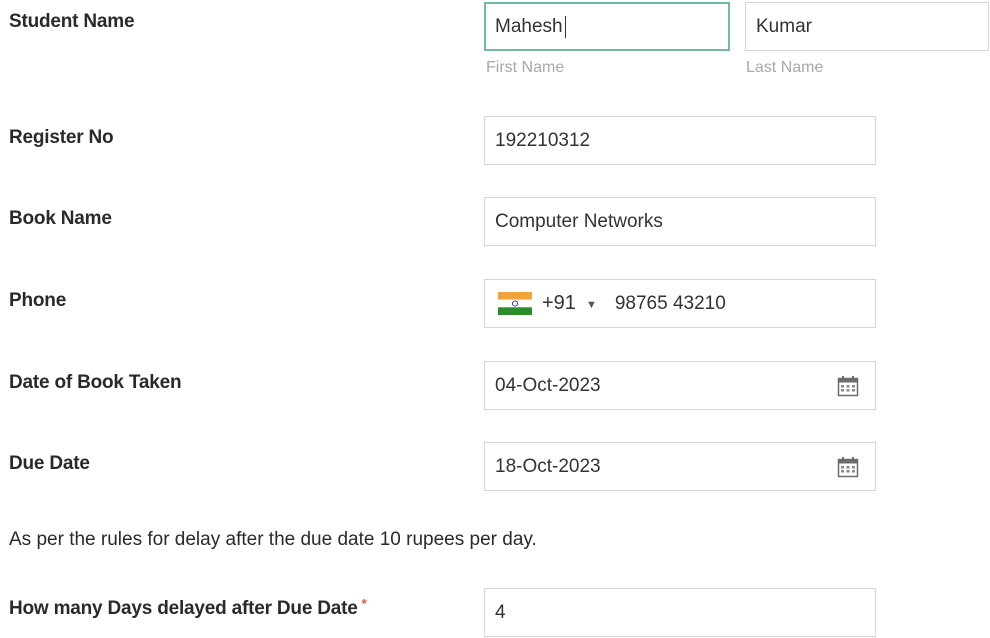  Describe the element at coordinates (548, 385) in the screenshot. I see `date-taken-value: 04-Oct-2023` at that location.